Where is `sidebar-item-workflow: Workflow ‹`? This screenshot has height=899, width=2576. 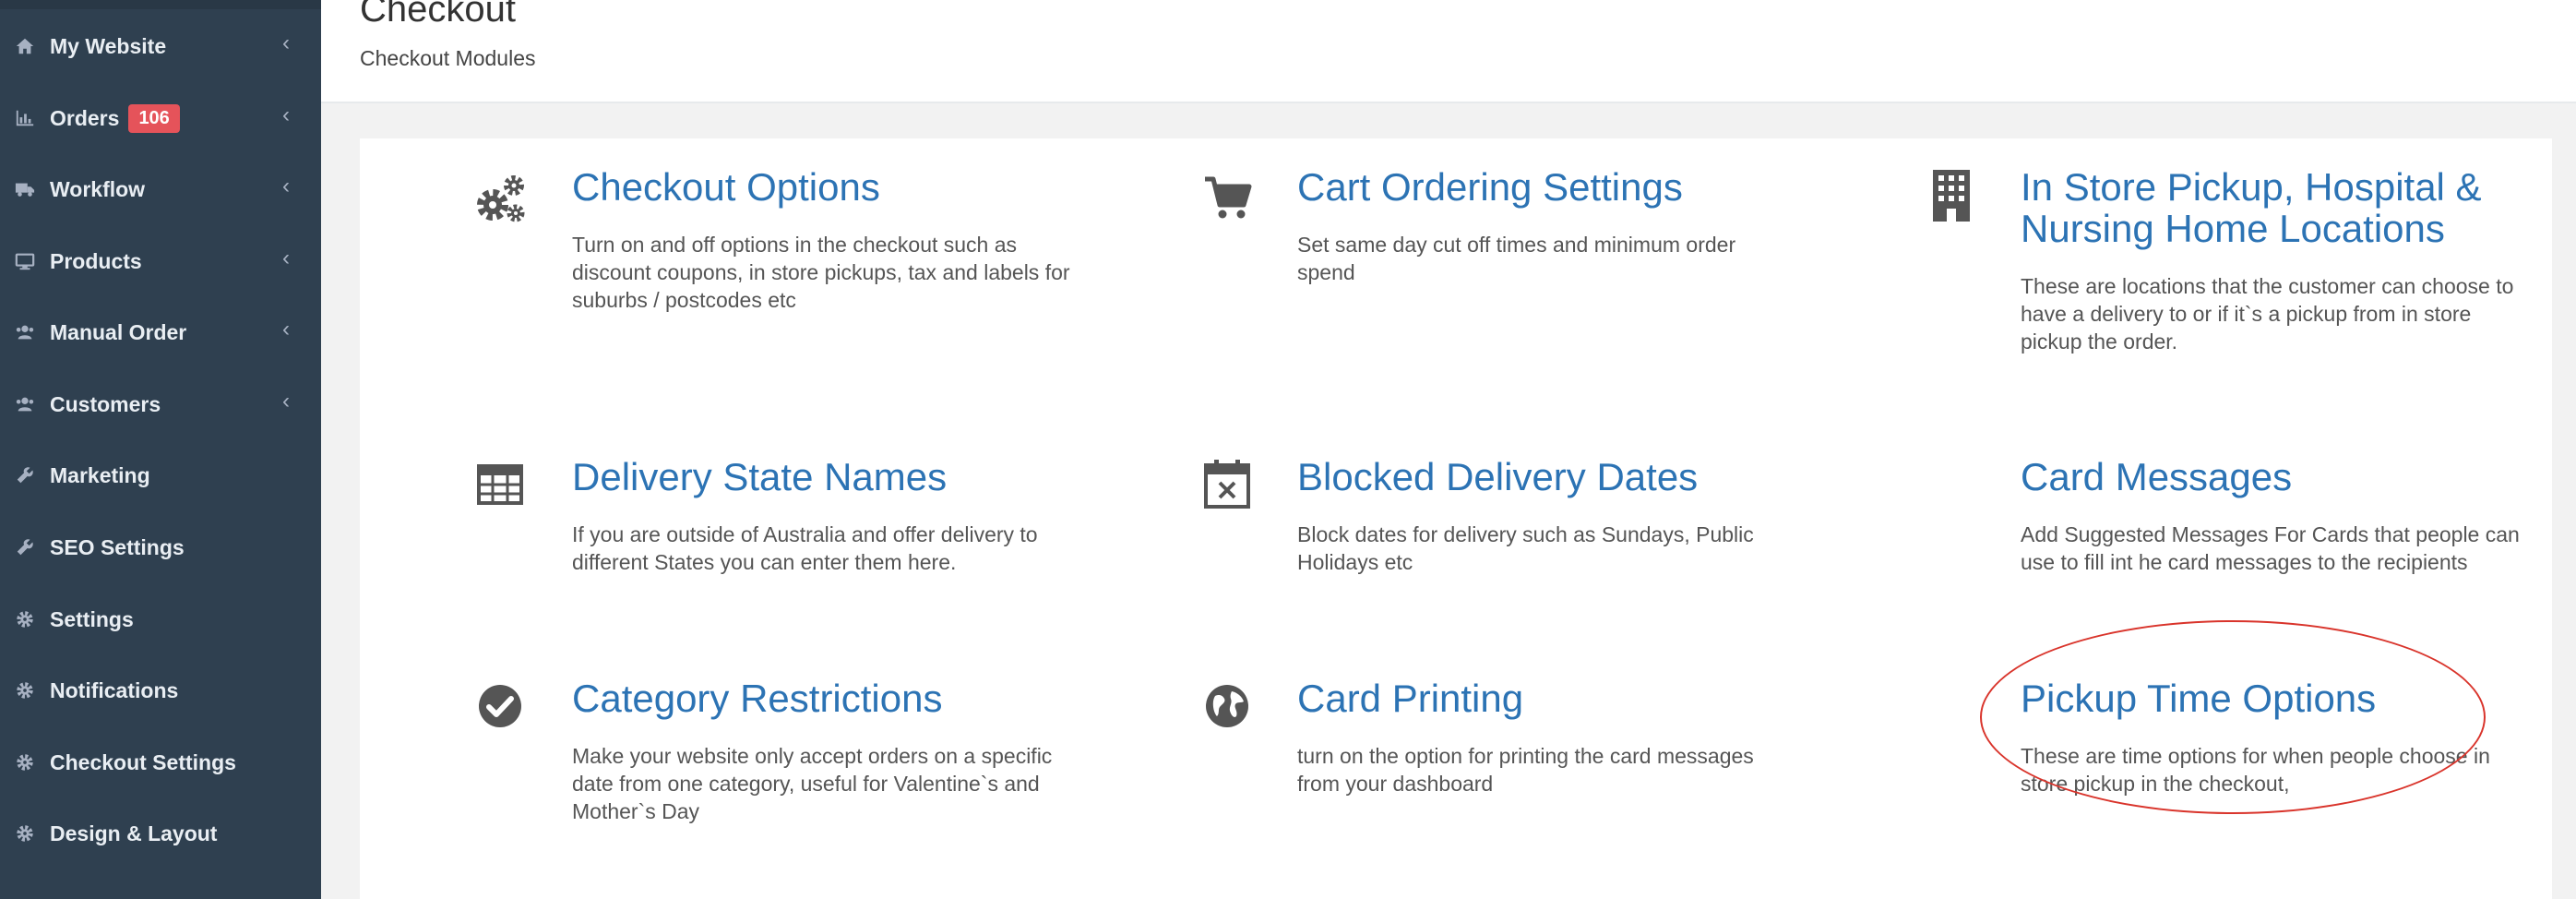 sidebar-item-workflow: Workflow ‹ is located at coordinates (160, 189).